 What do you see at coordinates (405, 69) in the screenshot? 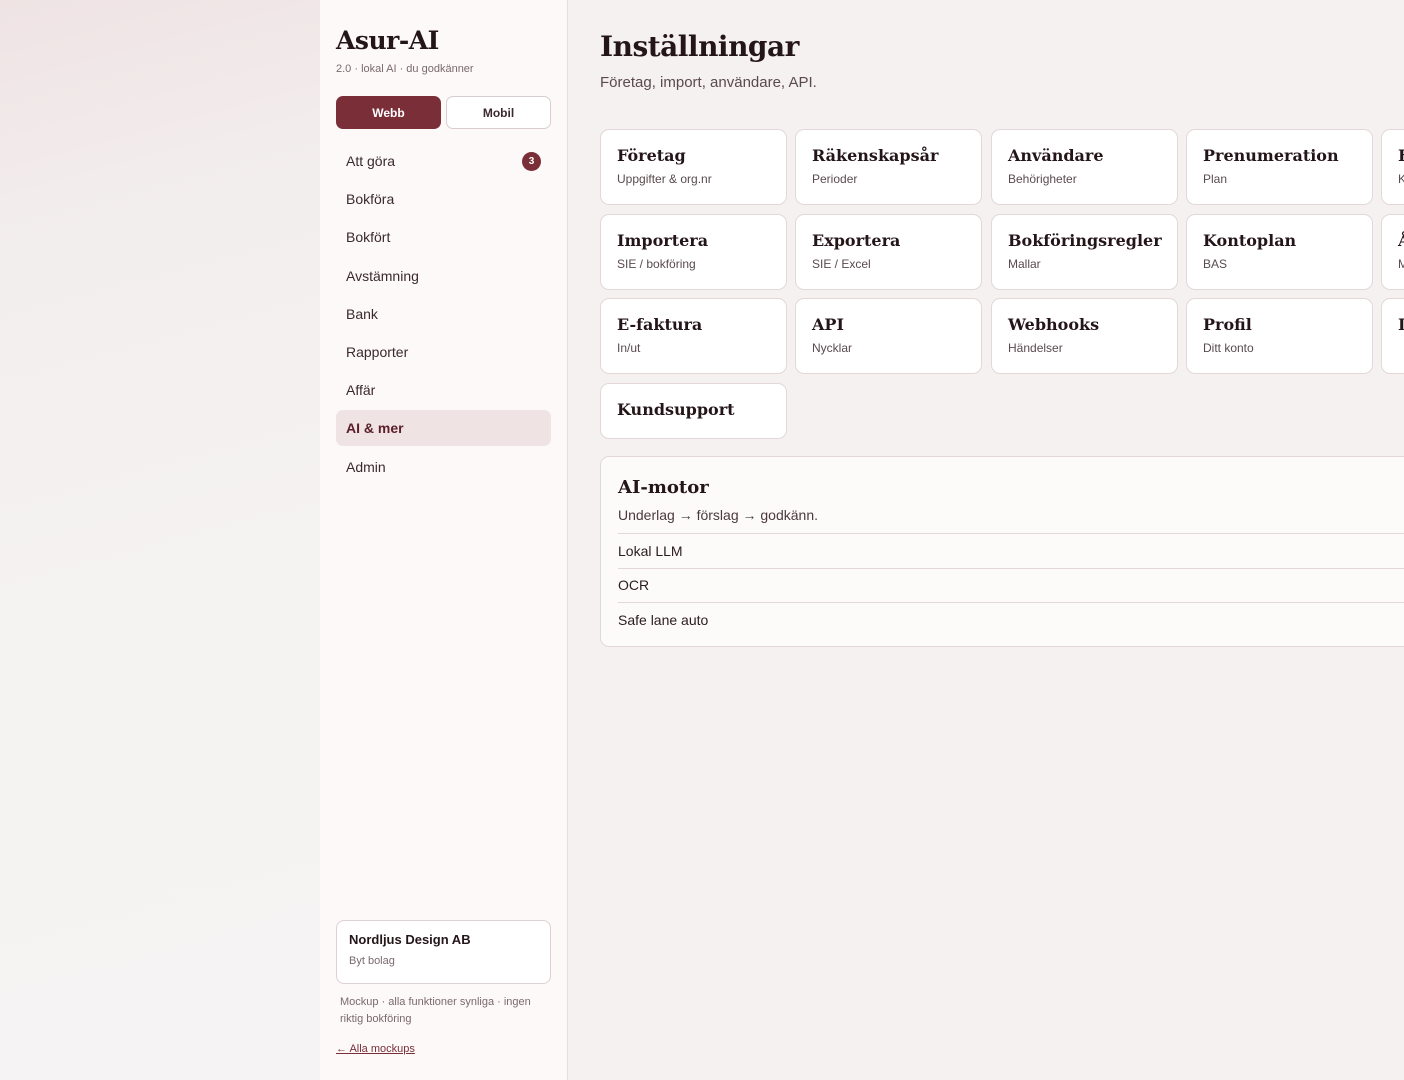
I see `app-tagline: 2.0 · lokal AI · du godkänner` at bounding box center [405, 69].